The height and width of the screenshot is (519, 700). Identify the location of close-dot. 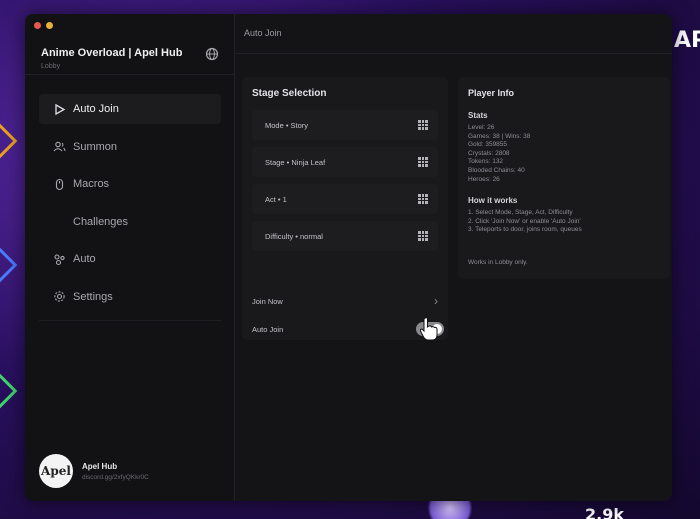
(37, 25).